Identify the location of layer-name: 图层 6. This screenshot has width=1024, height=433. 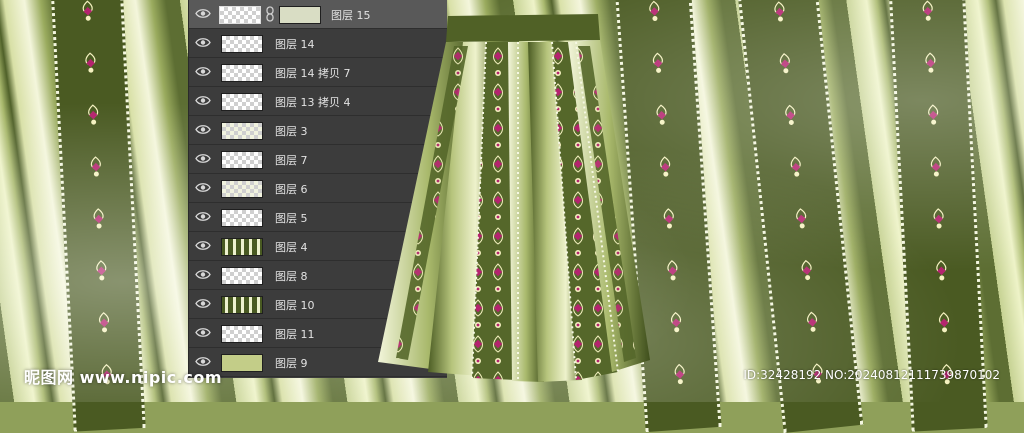
(291, 189).